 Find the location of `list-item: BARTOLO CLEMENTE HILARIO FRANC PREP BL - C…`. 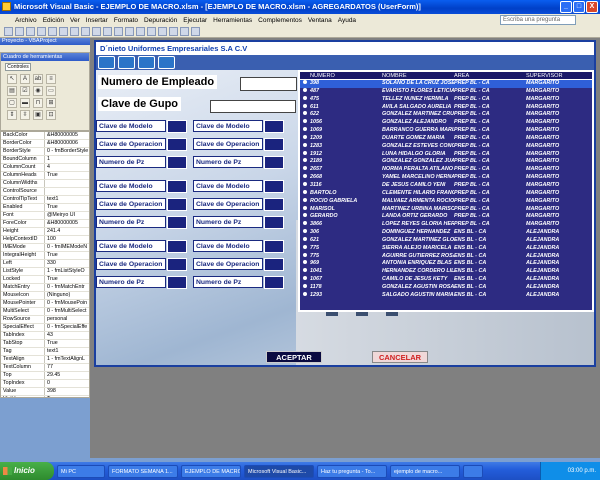

list-item: BARTOLO CLEMENTE HILARIO FRANC PREP BL - C… is located at coordinates (446, 193).